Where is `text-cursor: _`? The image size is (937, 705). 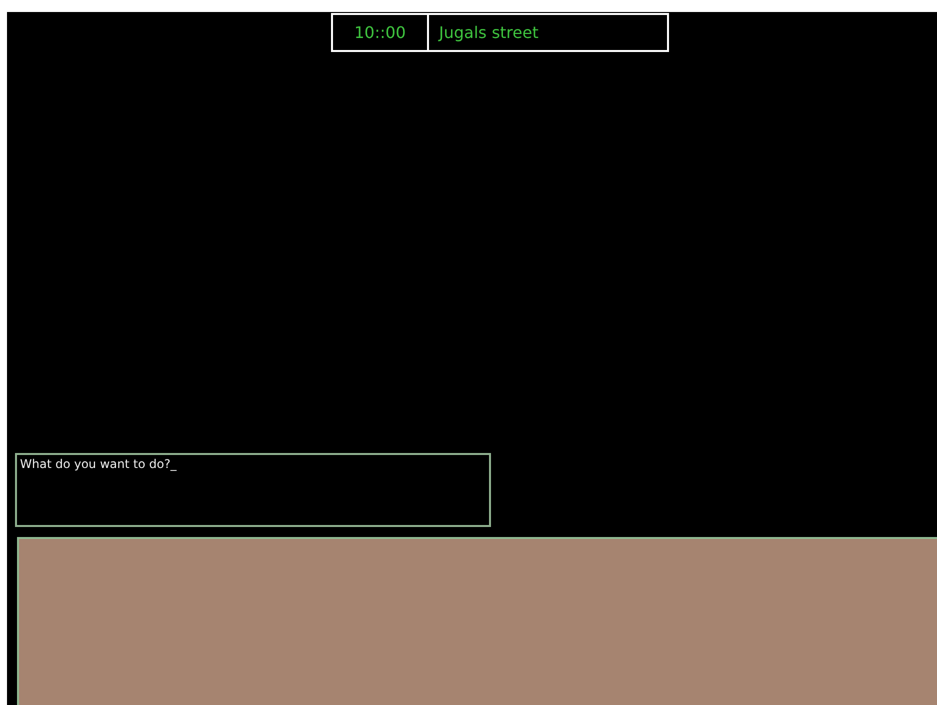 text-cursor: _ is located at coordinates (173, 464).